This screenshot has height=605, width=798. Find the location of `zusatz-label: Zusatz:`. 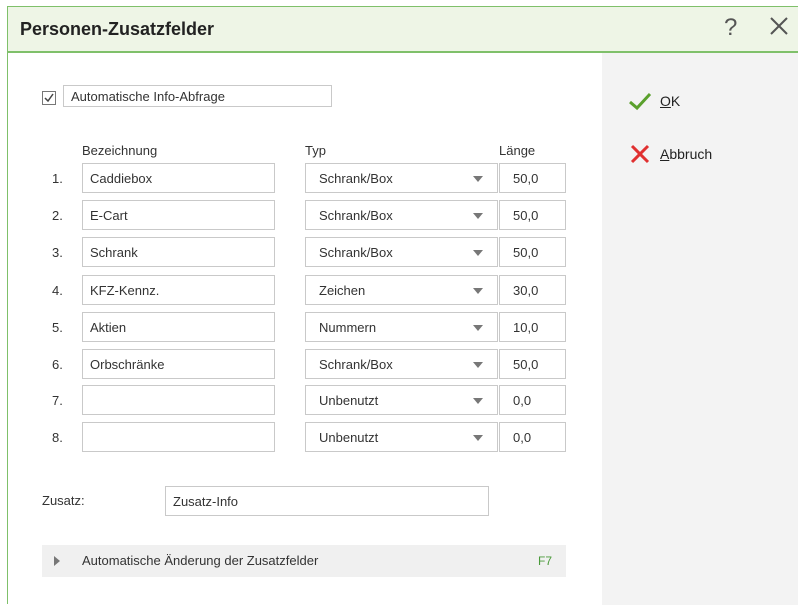

zusatz-label: Zusatz: is located at coordinates (63, 500).